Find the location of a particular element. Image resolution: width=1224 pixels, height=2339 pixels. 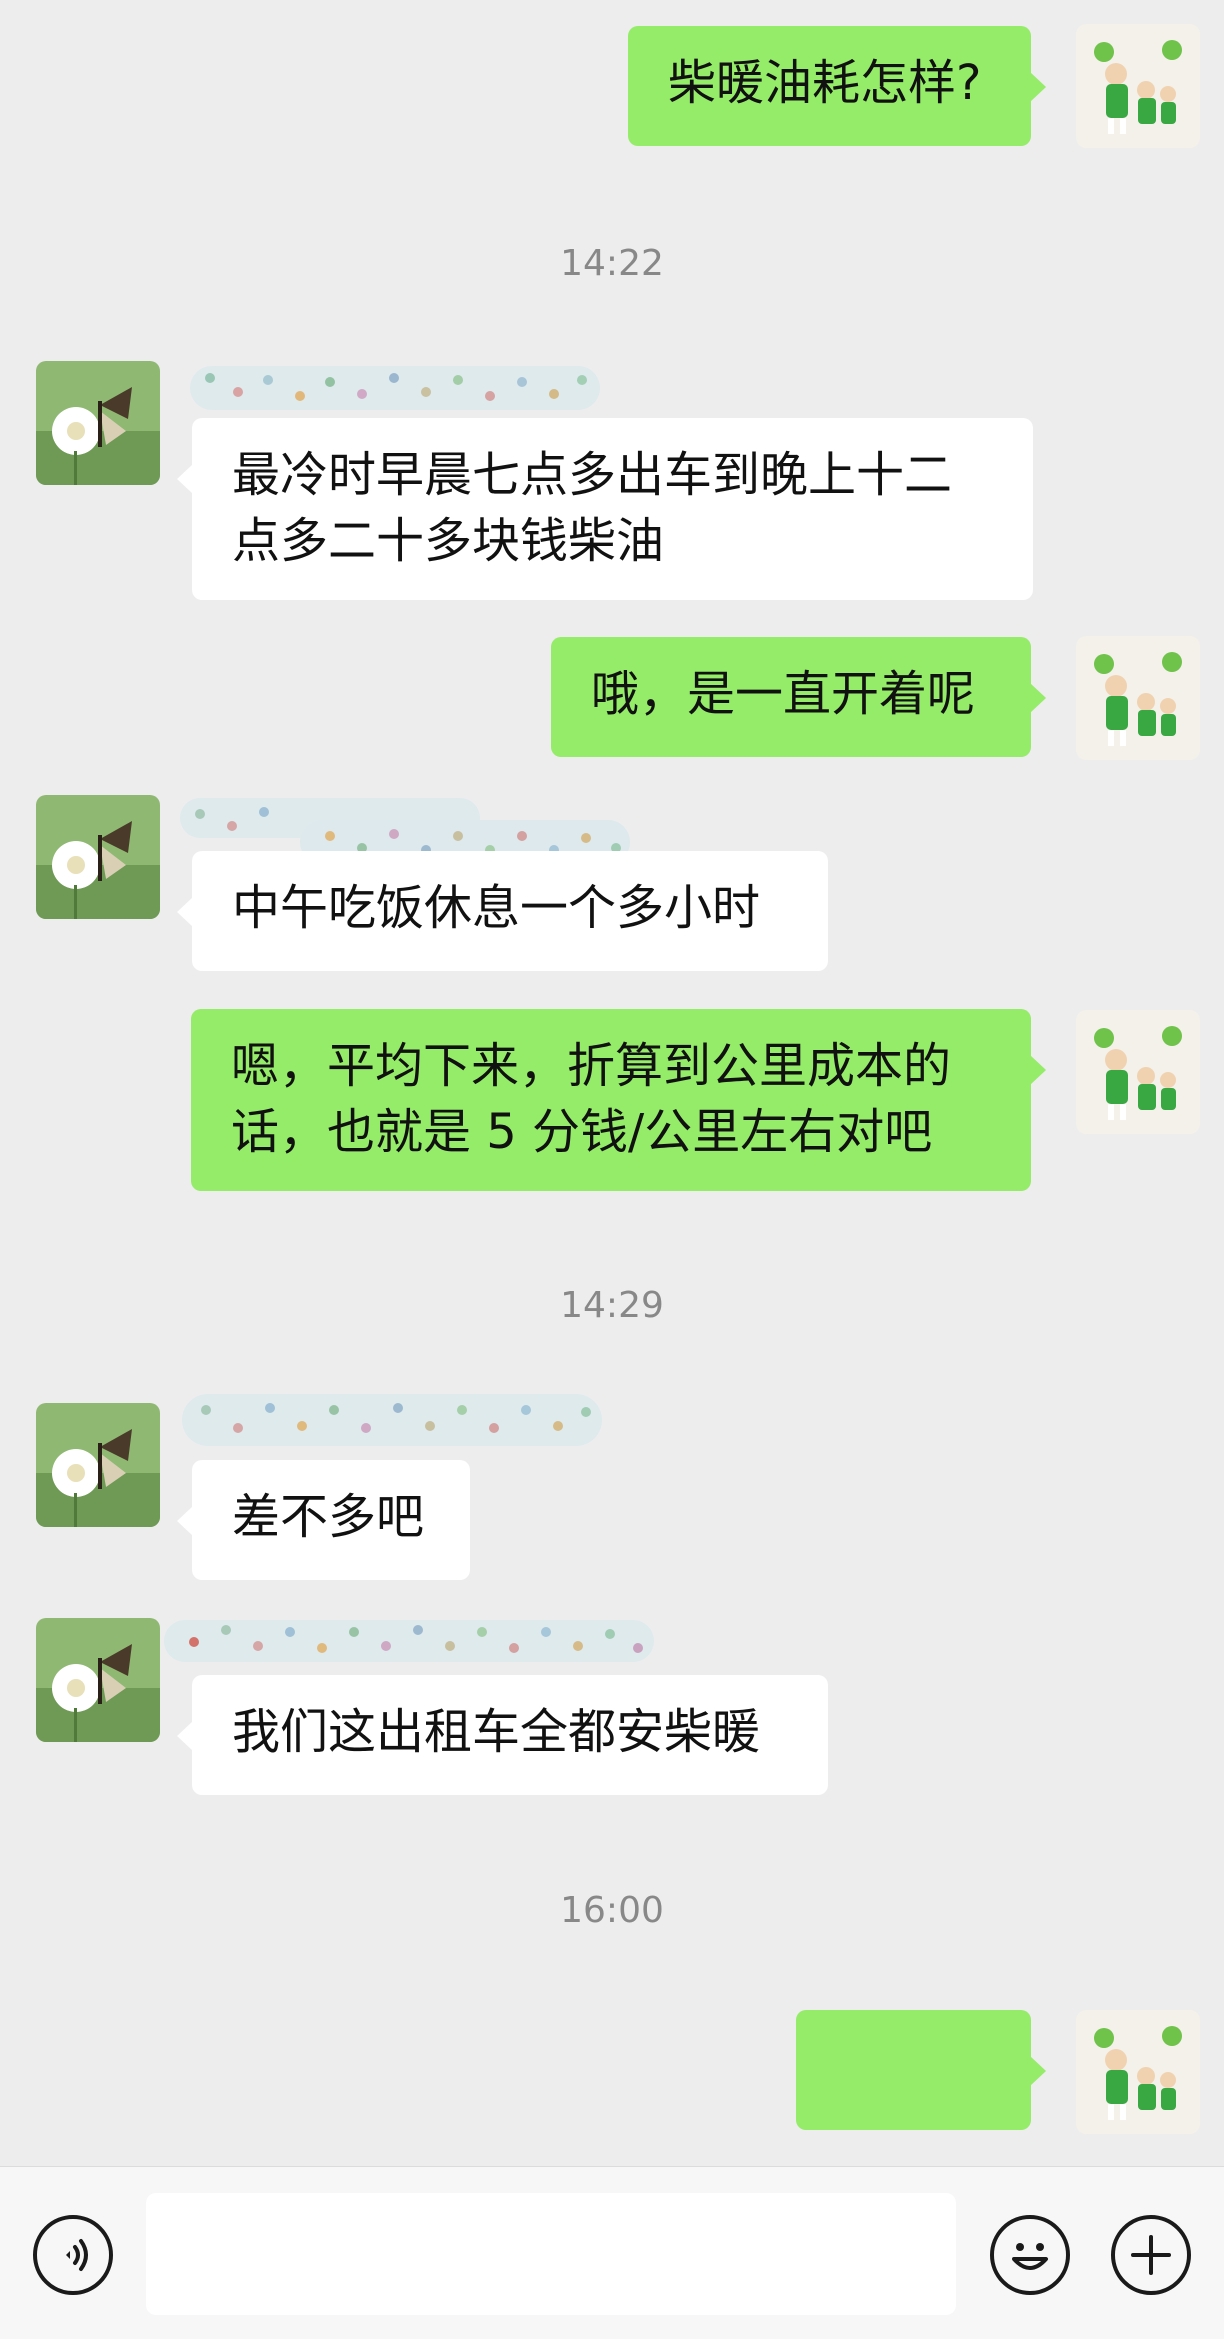

message-bubble-outgoing: 不赖 is located at coordinates (921, 2070).